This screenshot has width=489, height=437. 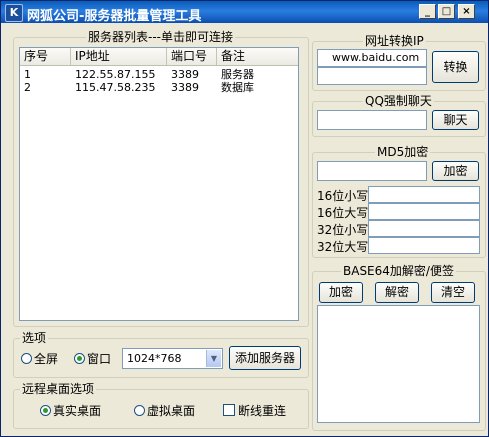 What do you see at coordinates (27, 87) in the screenshot?
I see `row-index: 2` at bounding box center [27, 87].